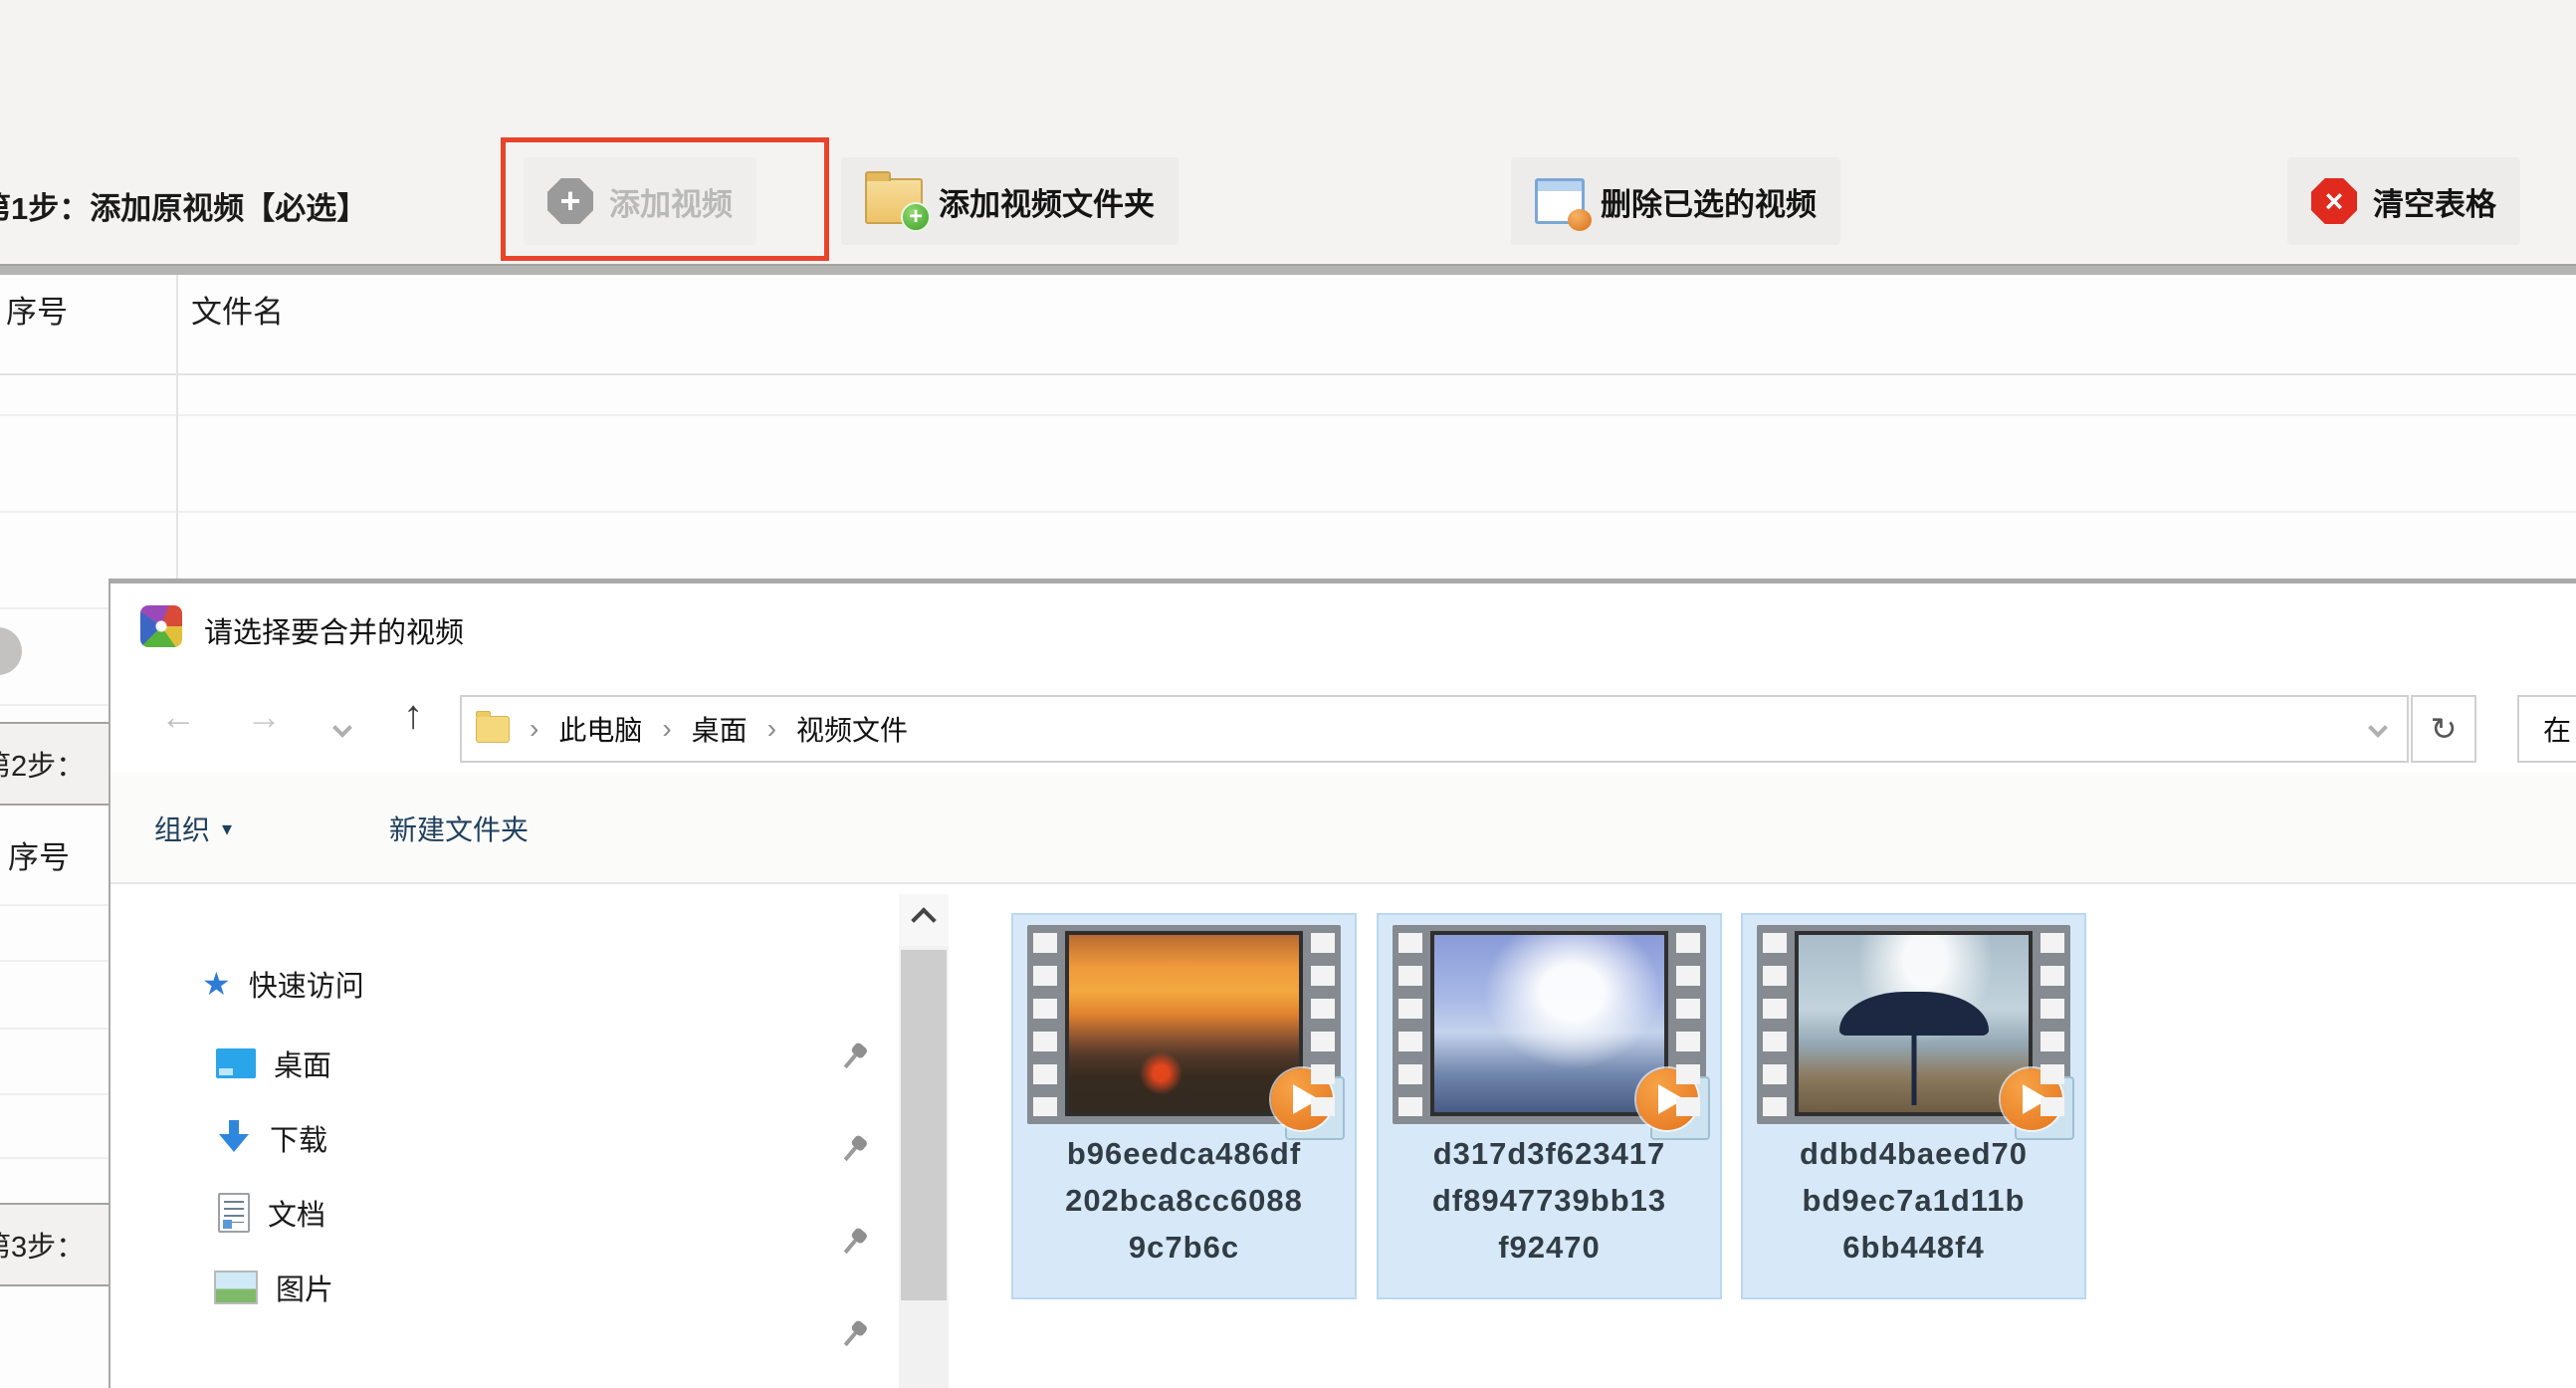  What do you see at coordinates (178, 717) in the screenshot?
I see `back-button: ←` at bounding box center [178, 717].